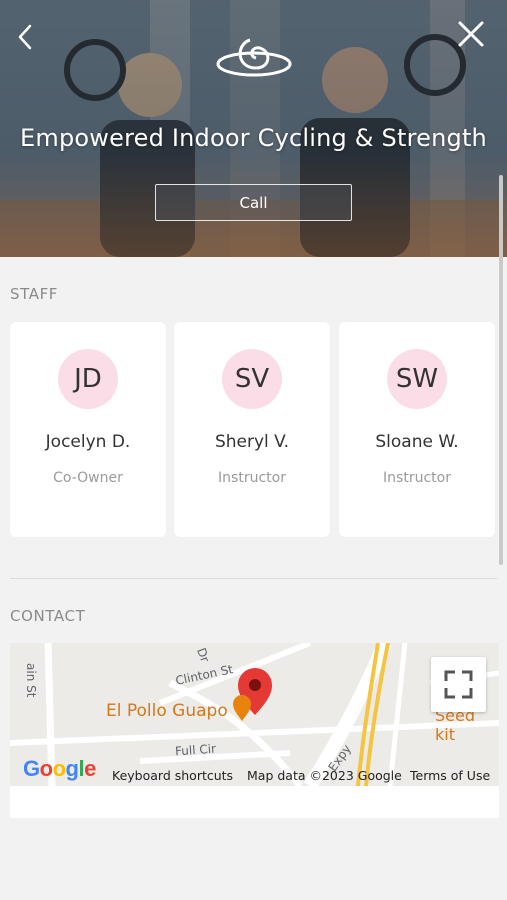 The width and height of the screenshot is (507, 900). Describe the element at coordinates (195, 750) in the screenshot. I see `map-street-label: Full Cir` at that location.